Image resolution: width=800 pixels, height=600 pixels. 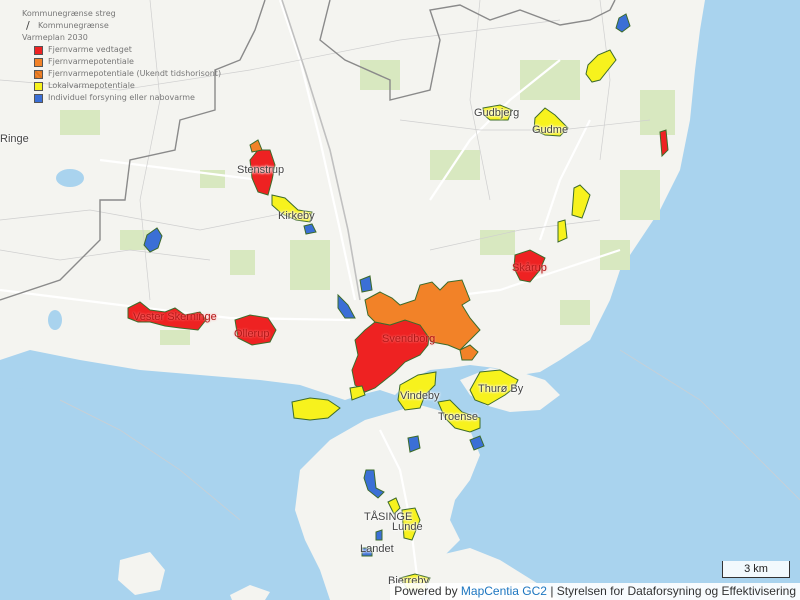 What do you see at coordinates (409, 339) in the screenshot?
I see `place-label-svendborg: Svendborg` at bounding box center [409, 339].